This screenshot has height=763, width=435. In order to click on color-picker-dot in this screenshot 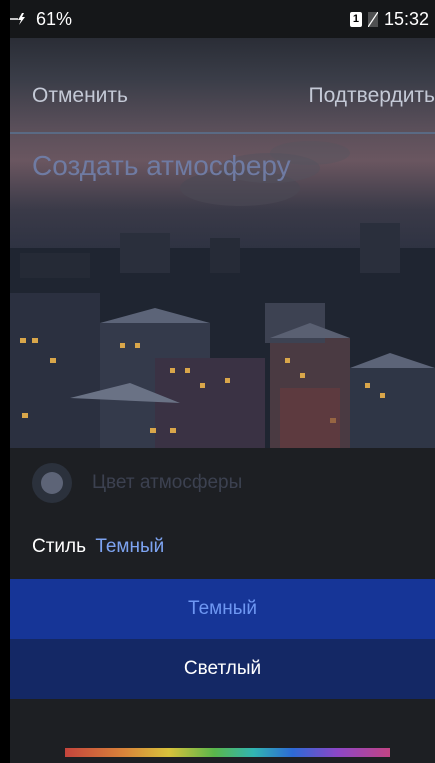, I will do `click(52, 483)`.